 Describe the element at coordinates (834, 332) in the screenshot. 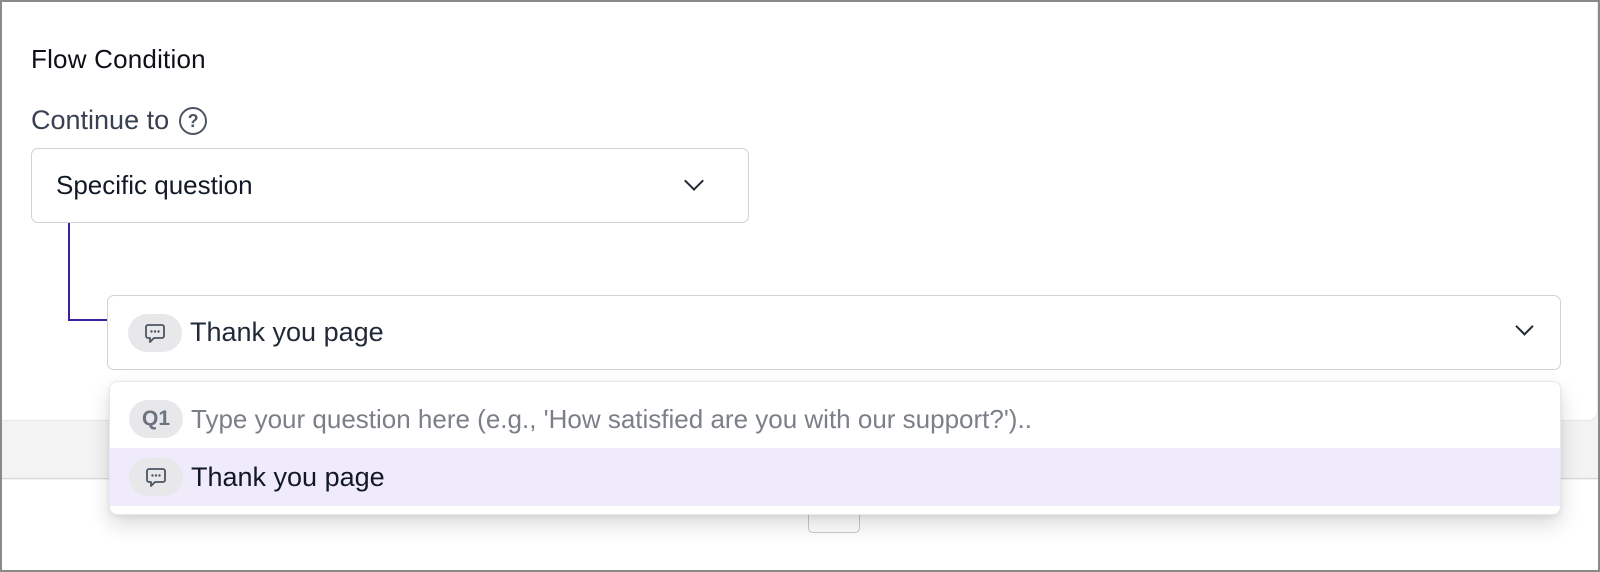

I see `target-question-select: Thank you page` at that location.